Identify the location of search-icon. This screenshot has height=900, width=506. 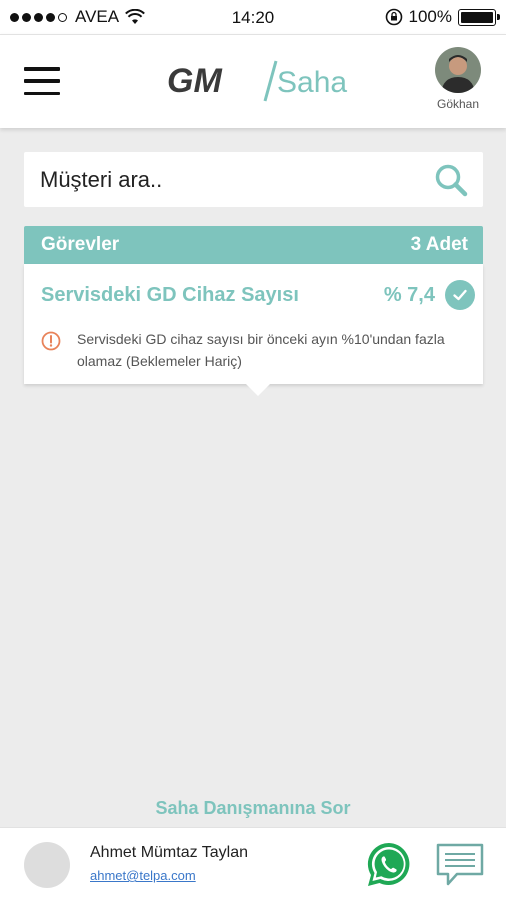
(451, 180).